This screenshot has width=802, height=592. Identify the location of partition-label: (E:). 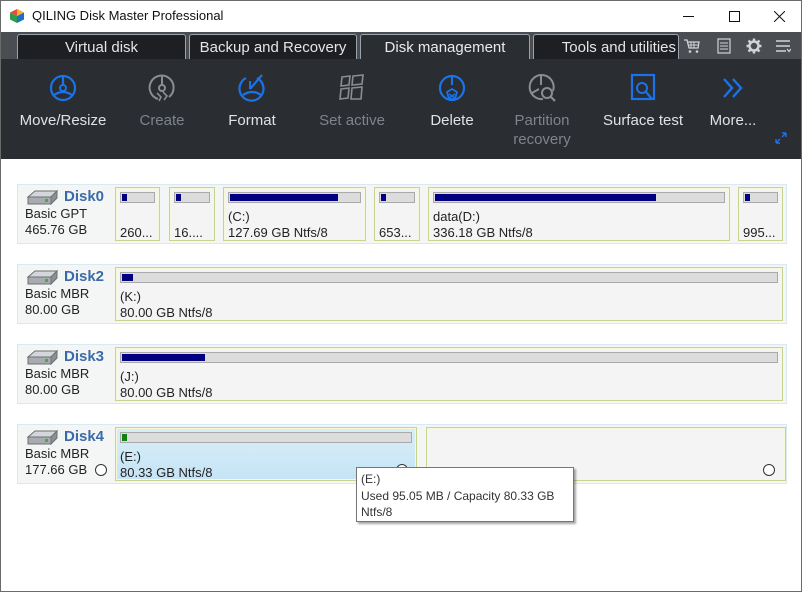
(130, 456).